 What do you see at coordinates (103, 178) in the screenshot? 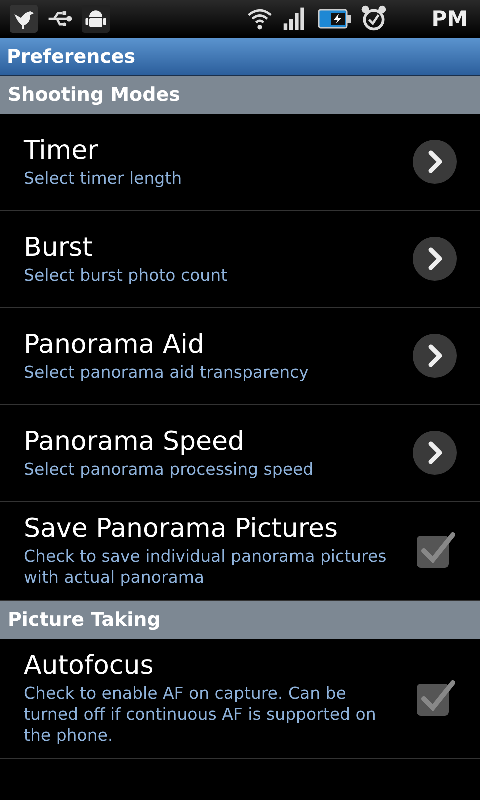
I see `preference-summary: Select timer length` at bounding box center [103, 178].